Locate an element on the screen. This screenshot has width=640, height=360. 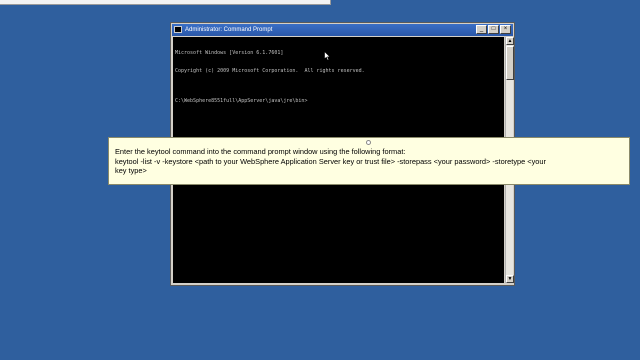
minimize-button: _ is located at coordinates (481, 29).